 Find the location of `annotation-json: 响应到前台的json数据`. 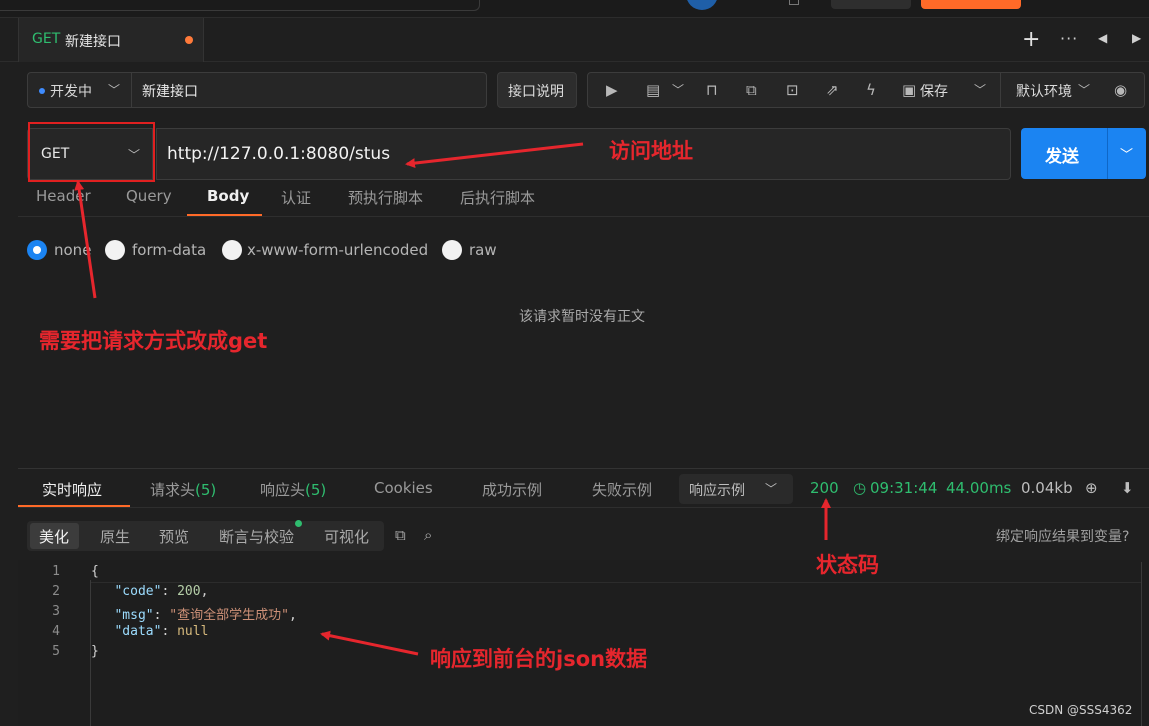

annotation-json: 响应到前台的json数据 is located at coordinates (539, 659).